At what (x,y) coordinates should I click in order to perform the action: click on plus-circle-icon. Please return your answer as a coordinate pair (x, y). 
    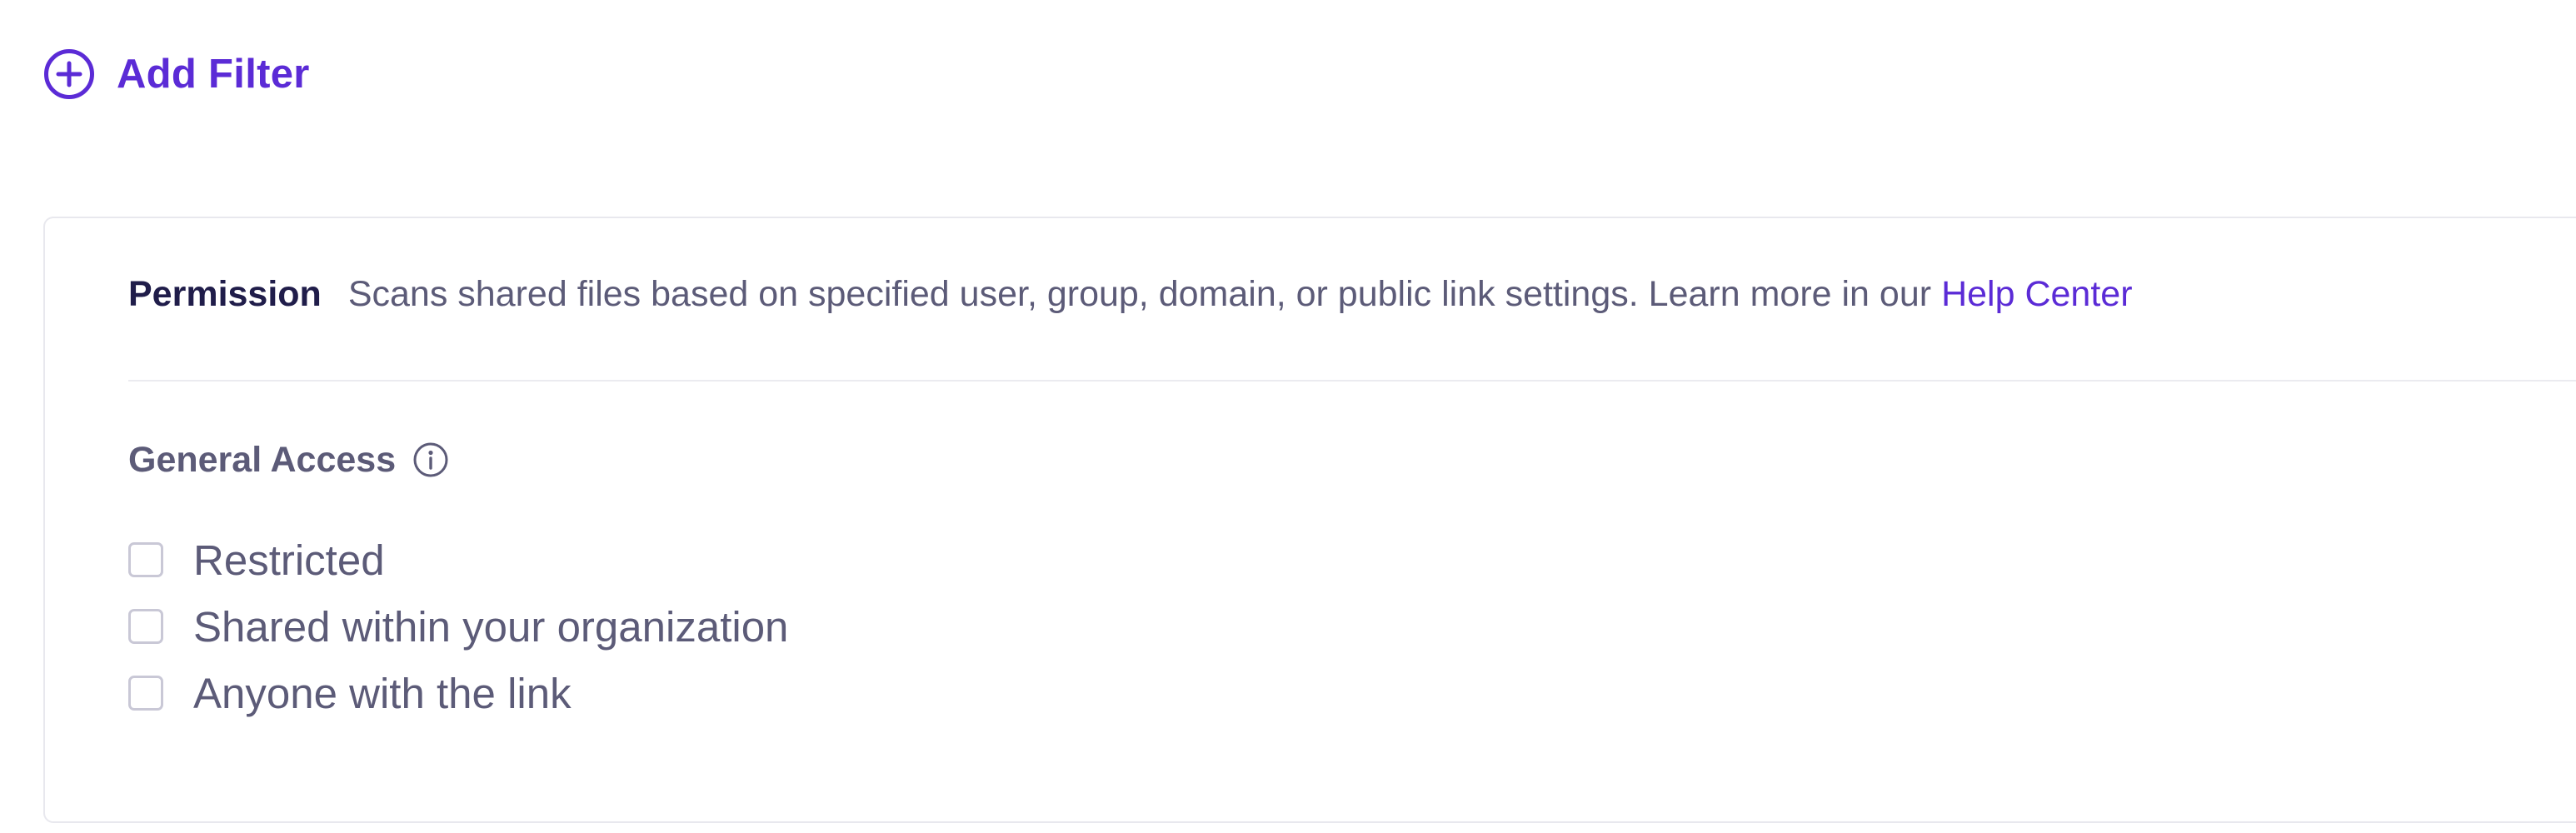
    Looking at the image, I should click on (69, 74).